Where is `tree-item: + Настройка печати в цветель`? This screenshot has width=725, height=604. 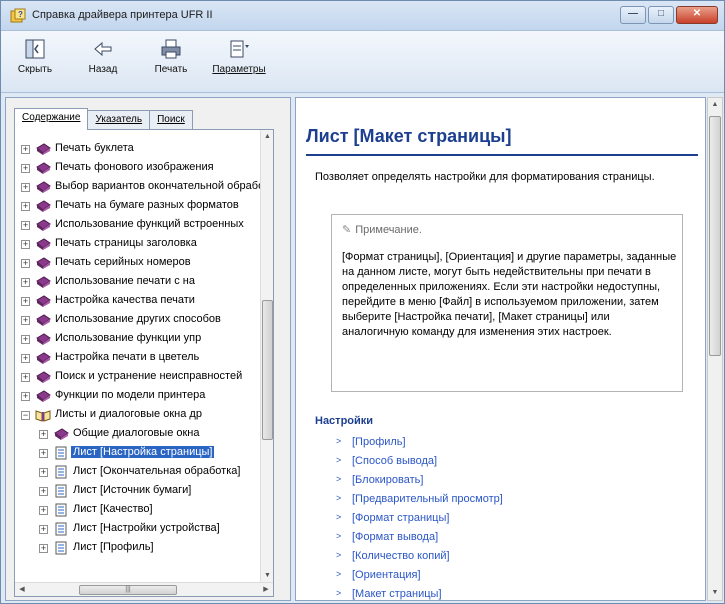 tree-item: + Настройка печати в цветель is located at coordinates (138, 358).